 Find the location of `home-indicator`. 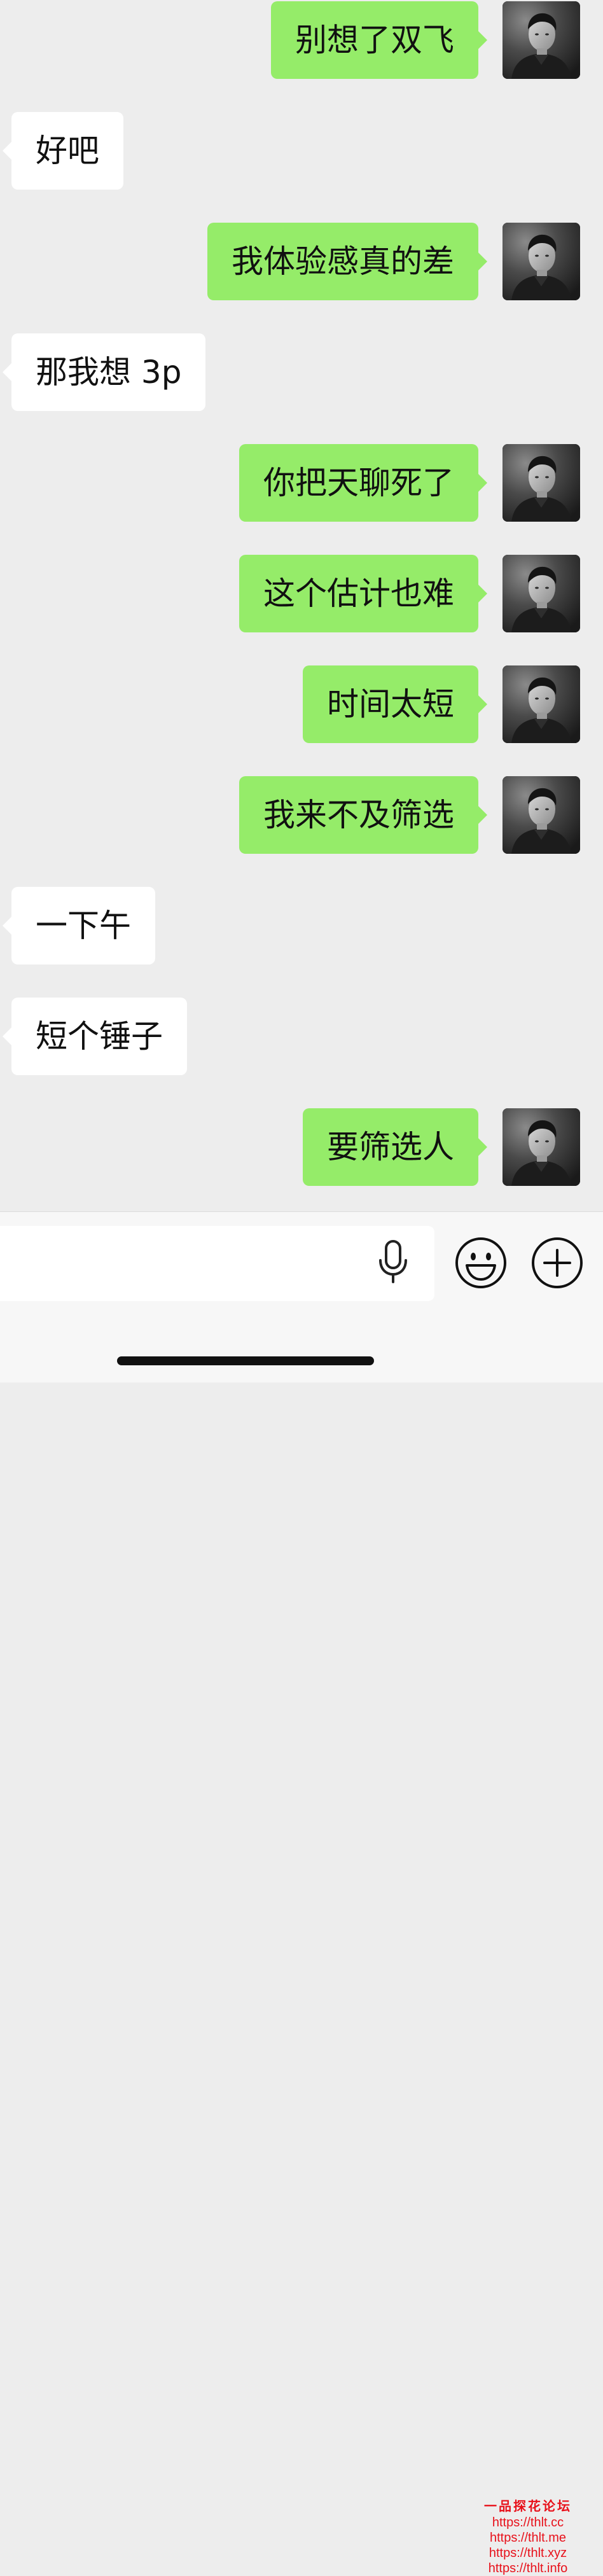

home-indicator is located at coordinates (245, 1360).